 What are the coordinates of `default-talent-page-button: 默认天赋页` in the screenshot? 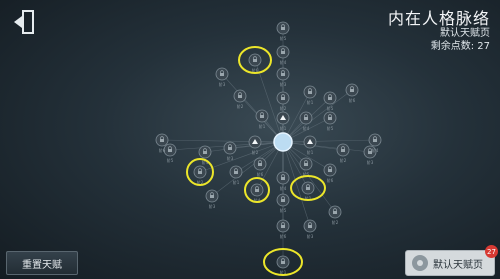 It's located at (450, 263).